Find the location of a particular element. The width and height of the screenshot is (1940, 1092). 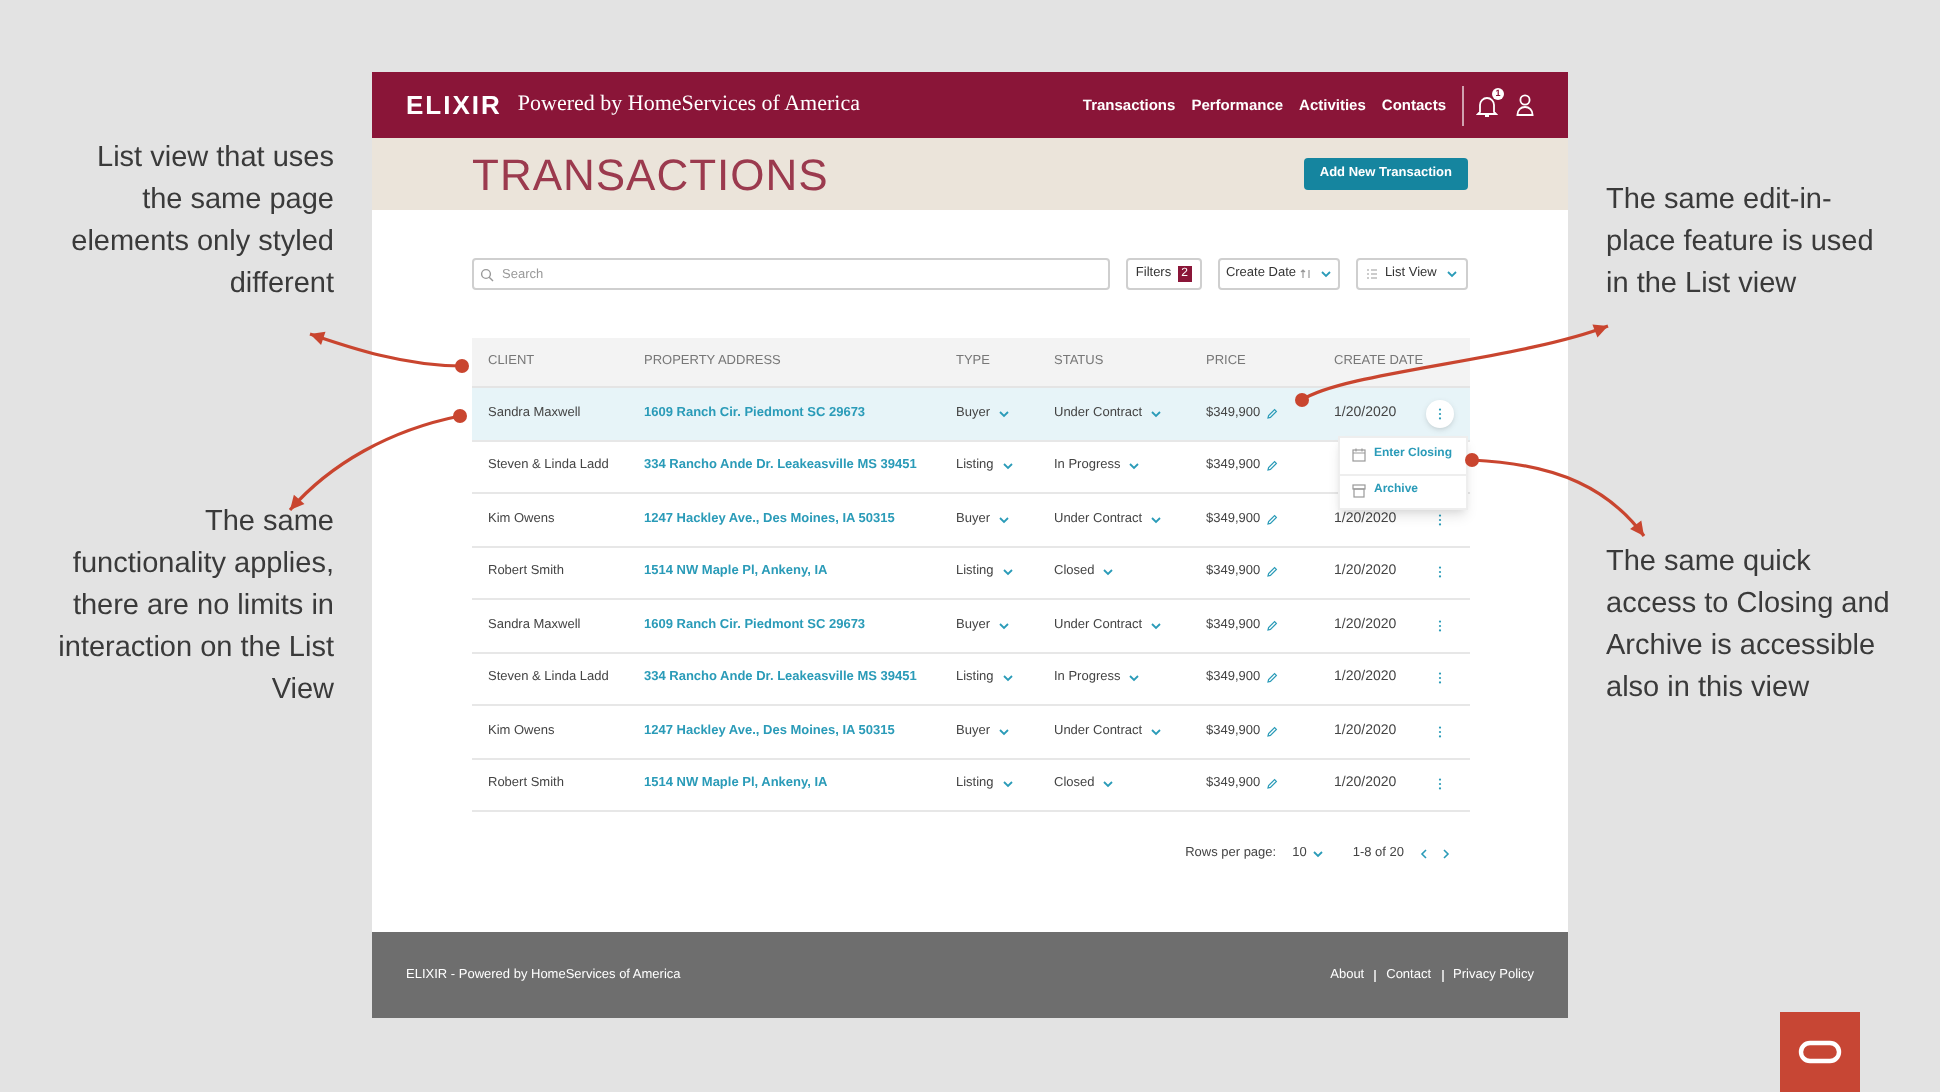

logo-icon is located at coordinates (1820, 1052).